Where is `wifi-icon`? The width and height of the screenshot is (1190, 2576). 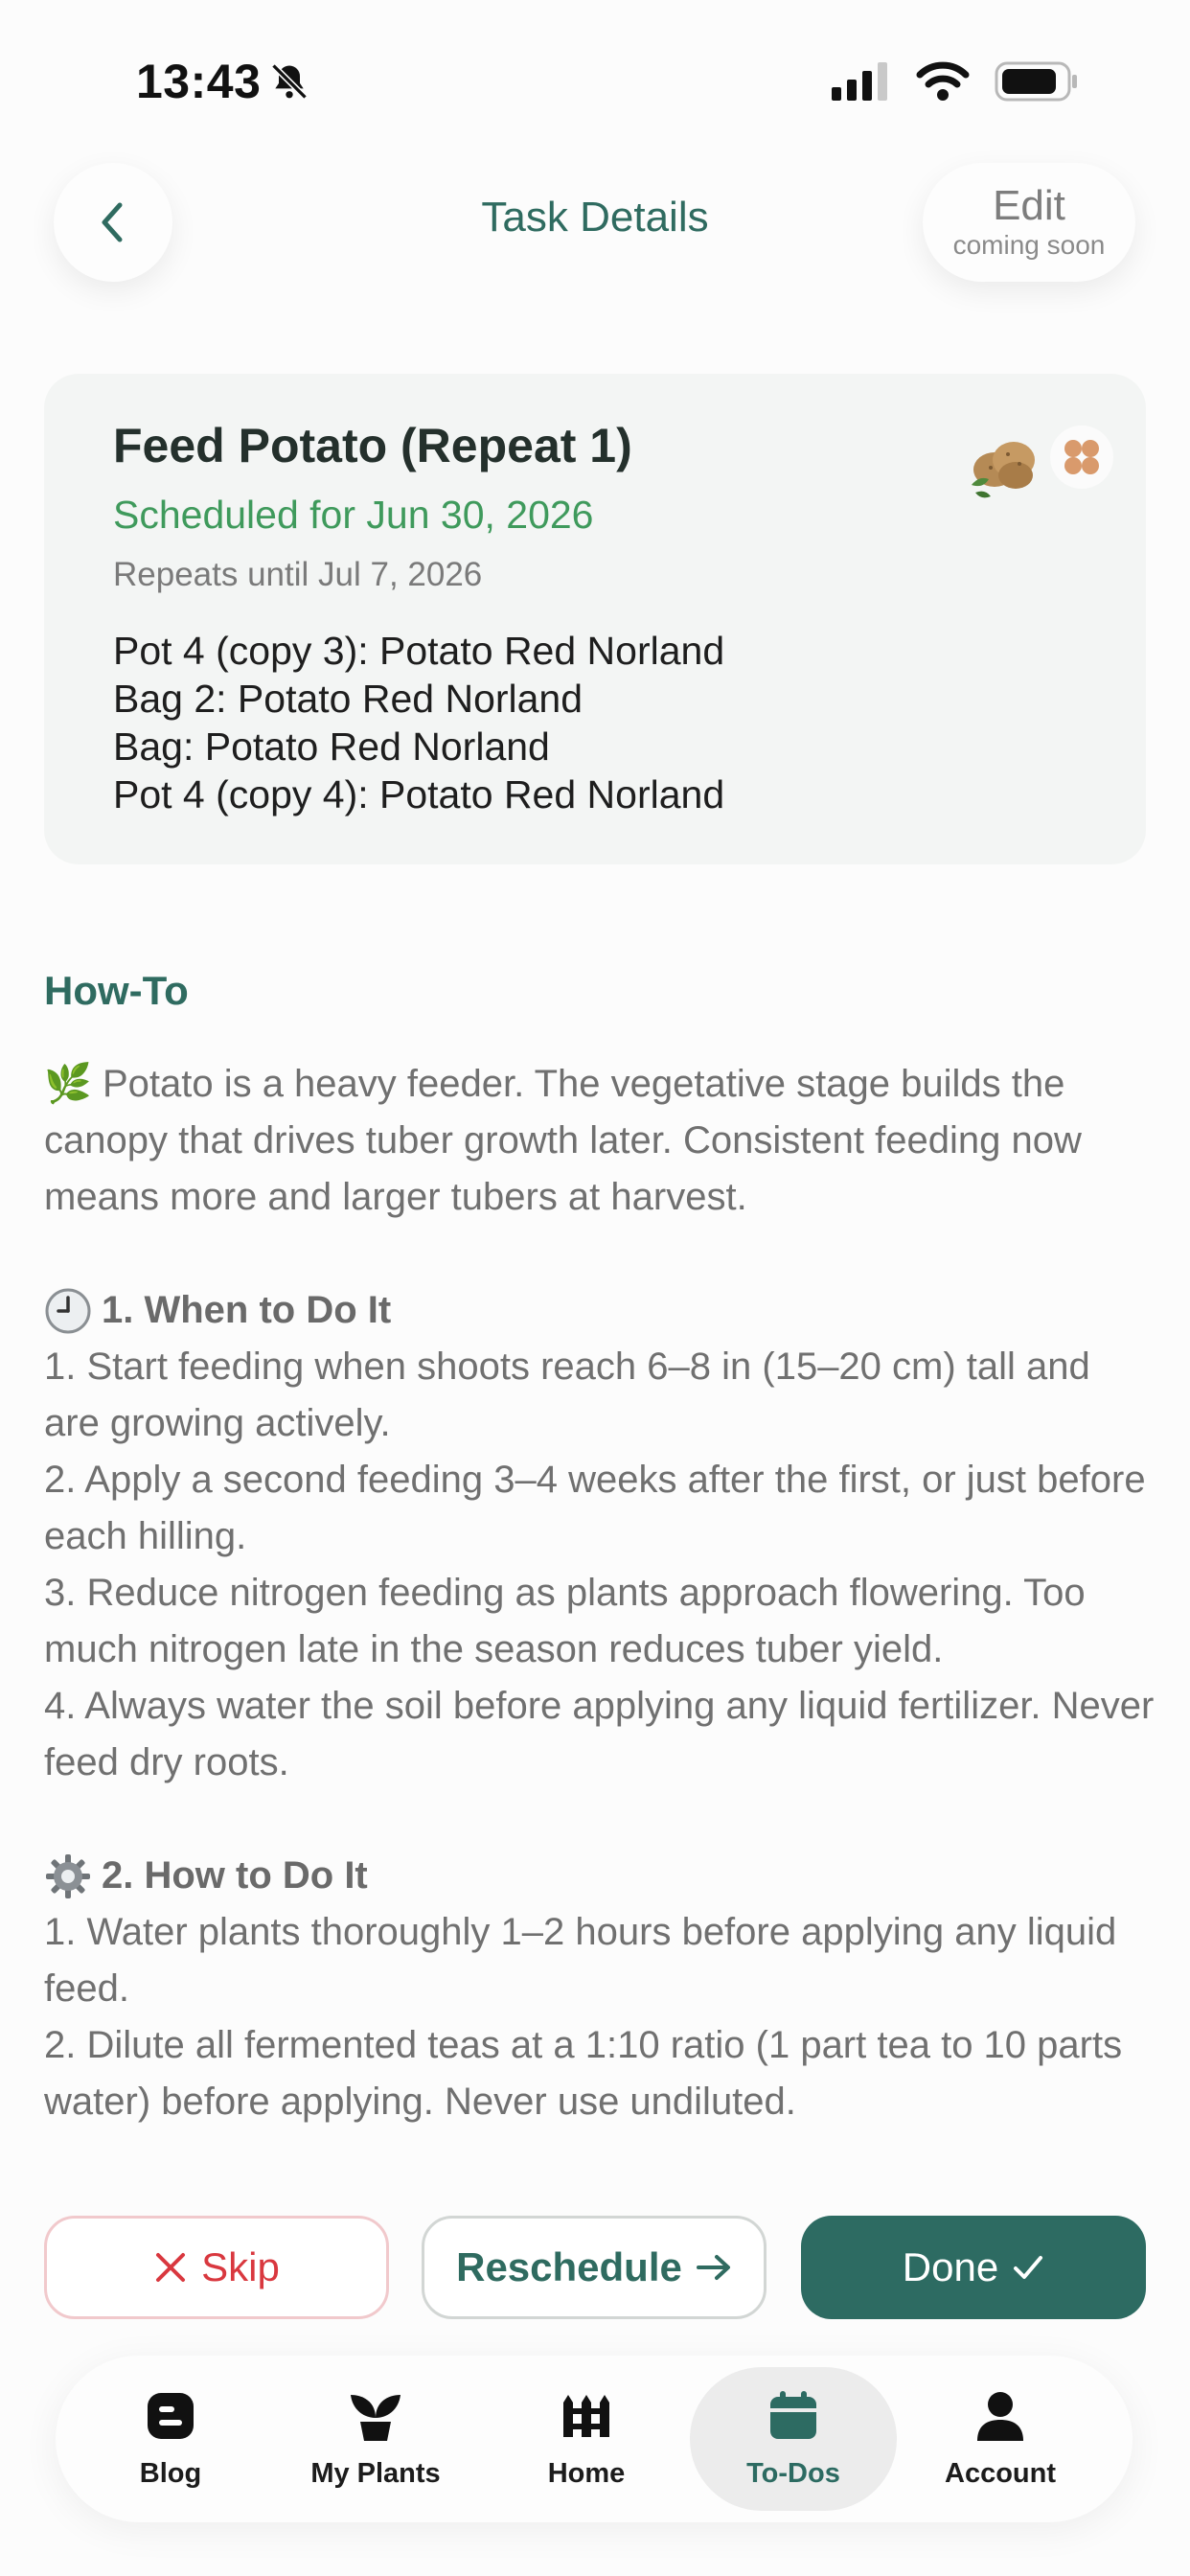 wifi-icon is located at coordinates (943, 81).